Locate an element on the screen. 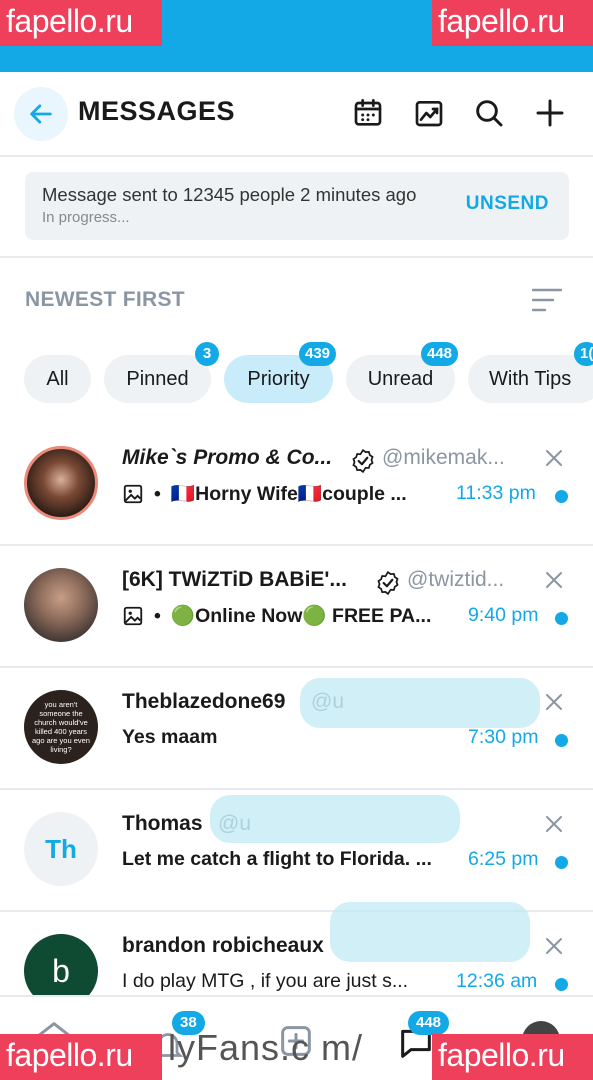 The width and height of the screenshot is (593, 1080). chip-label: Pinned is located at coordinates (157, 378).